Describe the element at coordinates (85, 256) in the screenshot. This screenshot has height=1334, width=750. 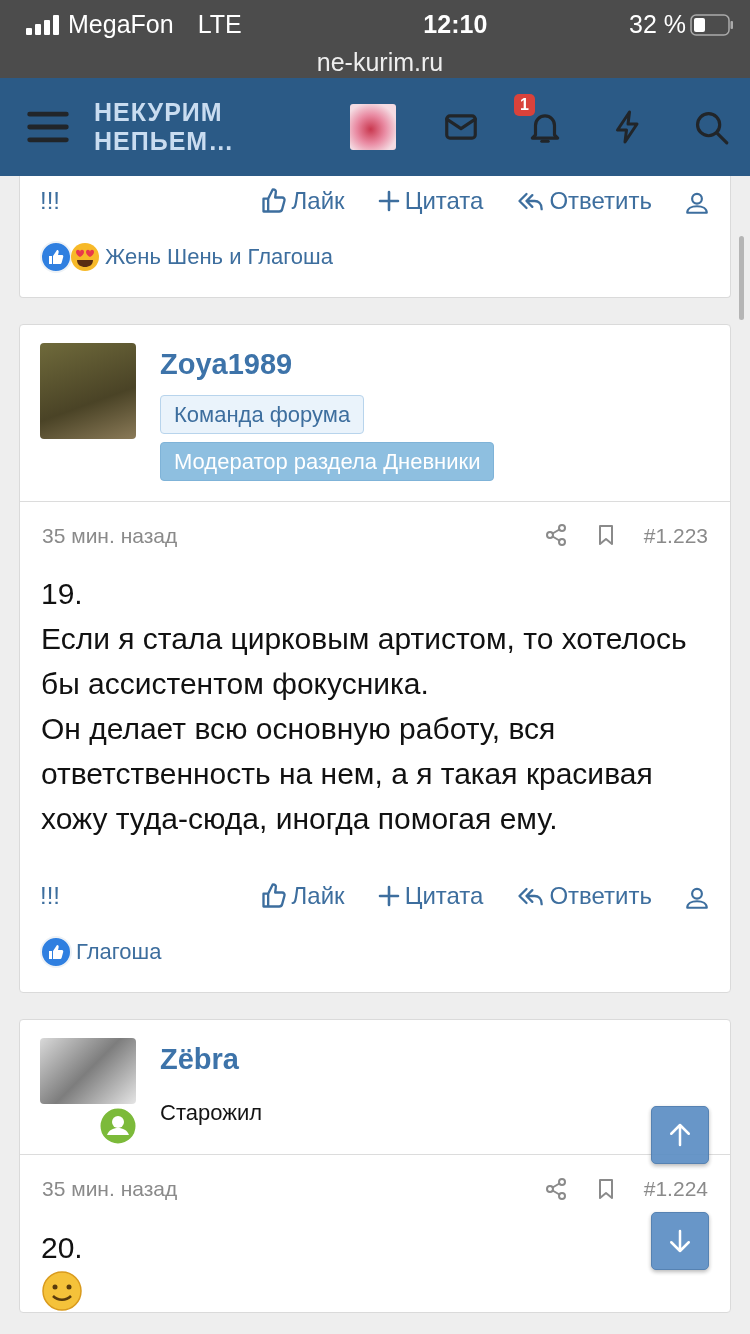
I see `heart-eyes-emoji-icon` at that location.